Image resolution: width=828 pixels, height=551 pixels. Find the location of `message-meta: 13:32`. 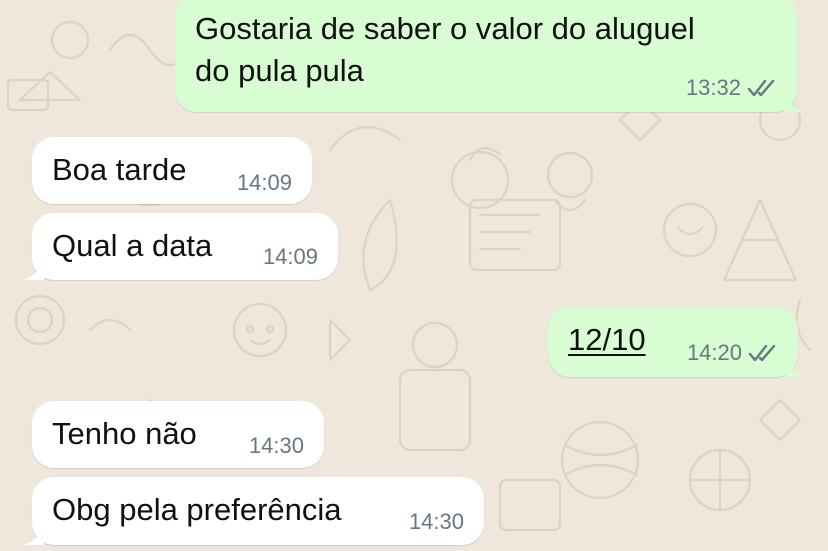

message-meta: 13:32 is located at coordinates (731, 88).